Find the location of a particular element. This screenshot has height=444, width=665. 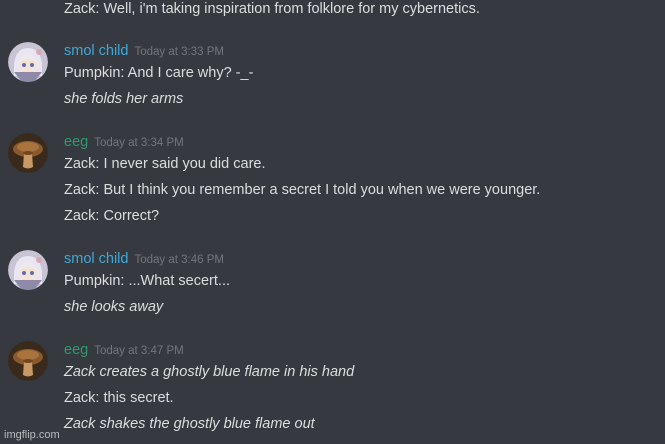

message-header: eeg Today at 3:47 PM is located at coordinates (124, 350).